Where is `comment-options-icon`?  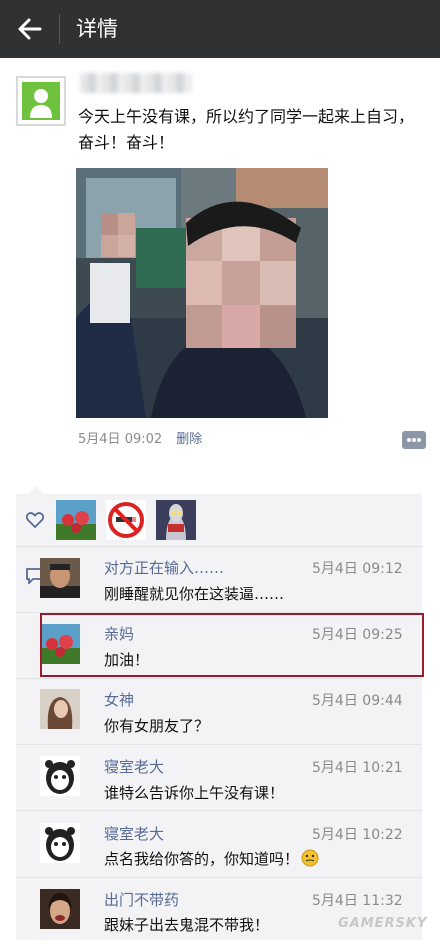 comment-options-icon is located at coordinates (414, 441).